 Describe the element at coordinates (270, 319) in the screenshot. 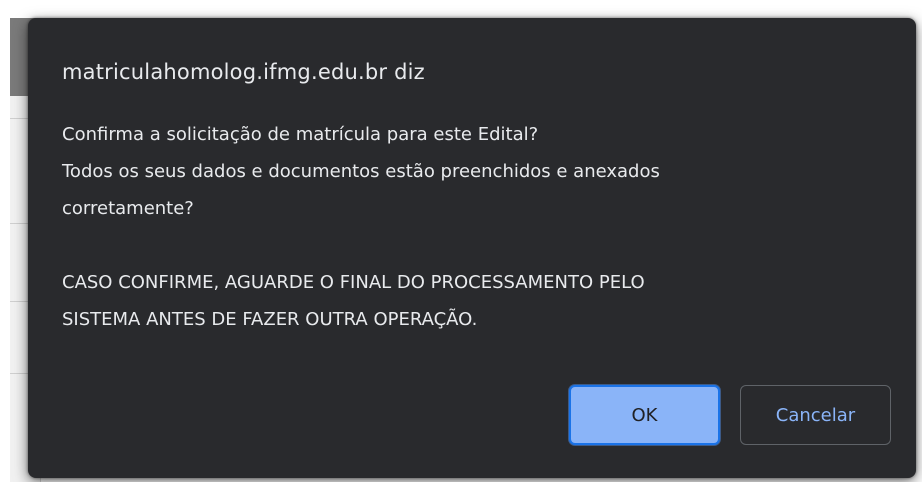

I see `dialog-message-line: SISTEMA ANTES DE FAZER OUTRA OPERAÇÃO.` at that location.